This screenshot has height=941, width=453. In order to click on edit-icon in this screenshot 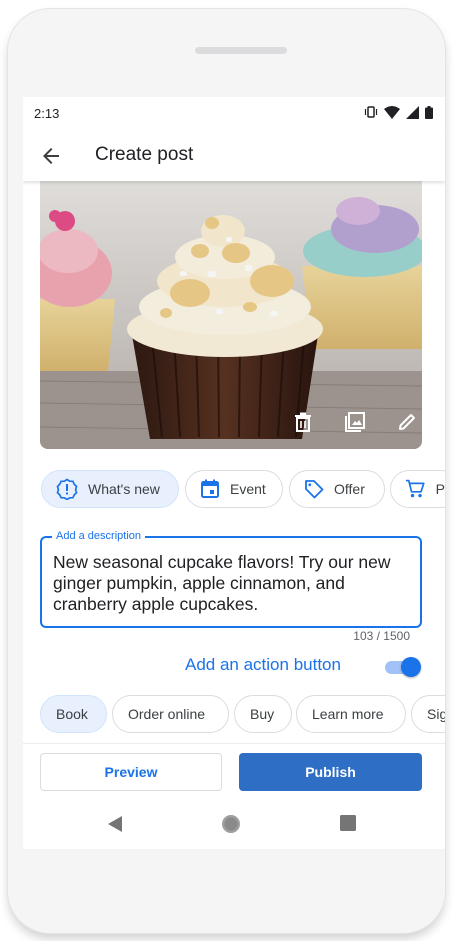, I will do `click(407, 422)`.